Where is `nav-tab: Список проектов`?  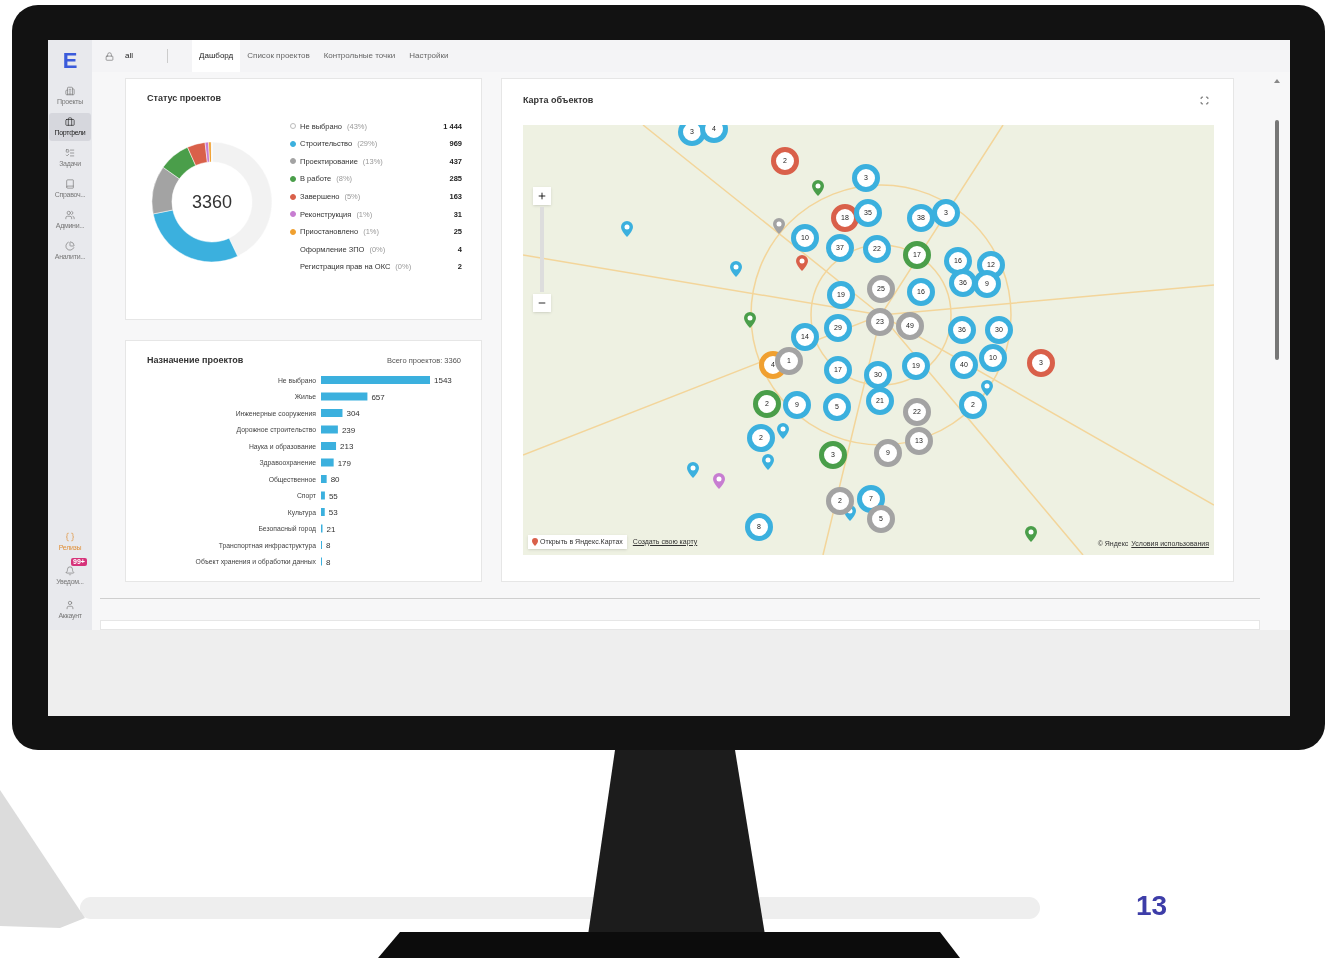 nav-tab: Список проектов is located at coordinates (278, 56).